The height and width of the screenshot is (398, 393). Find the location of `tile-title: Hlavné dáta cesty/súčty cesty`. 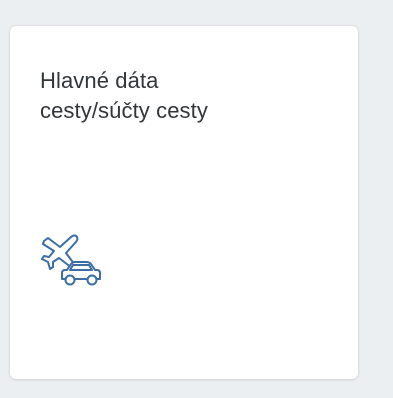

tile-title: Hlavné dáta cesty/súčty cesty is located at coordinates (190, 96).